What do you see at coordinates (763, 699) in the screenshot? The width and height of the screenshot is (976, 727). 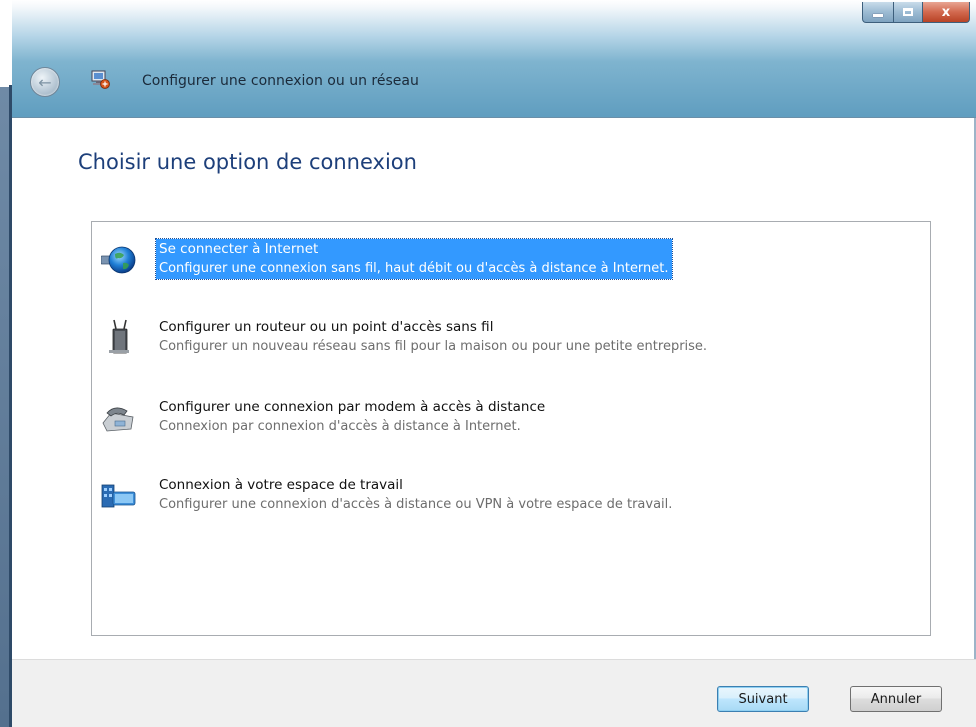 I see `next-button: Suivant` at bounding box center [763, 699].